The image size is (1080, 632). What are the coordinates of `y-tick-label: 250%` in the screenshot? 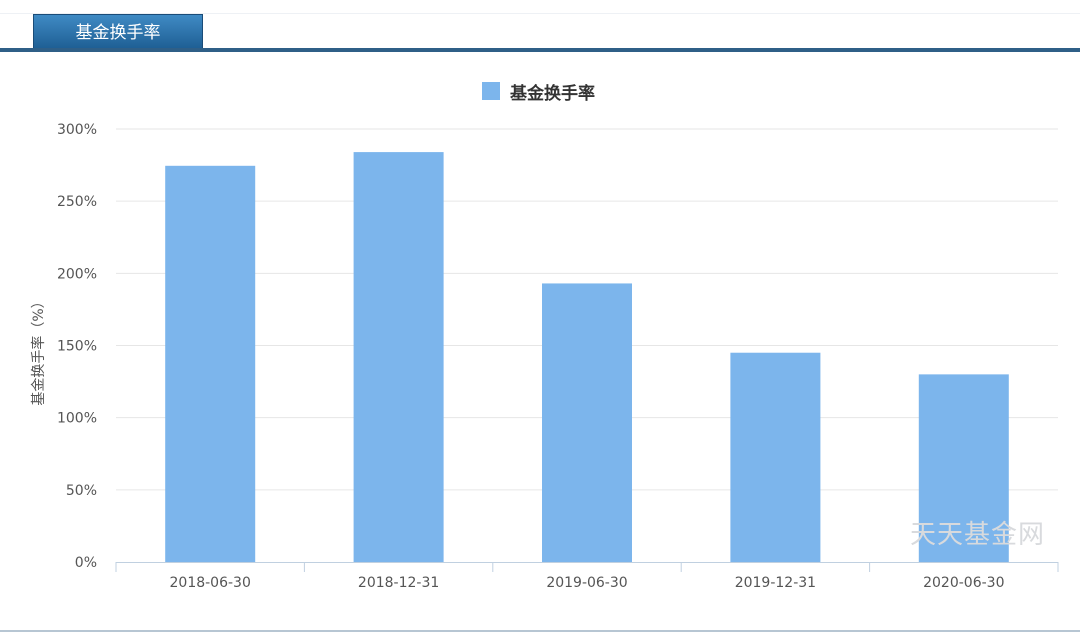 It's located at (77, 202).